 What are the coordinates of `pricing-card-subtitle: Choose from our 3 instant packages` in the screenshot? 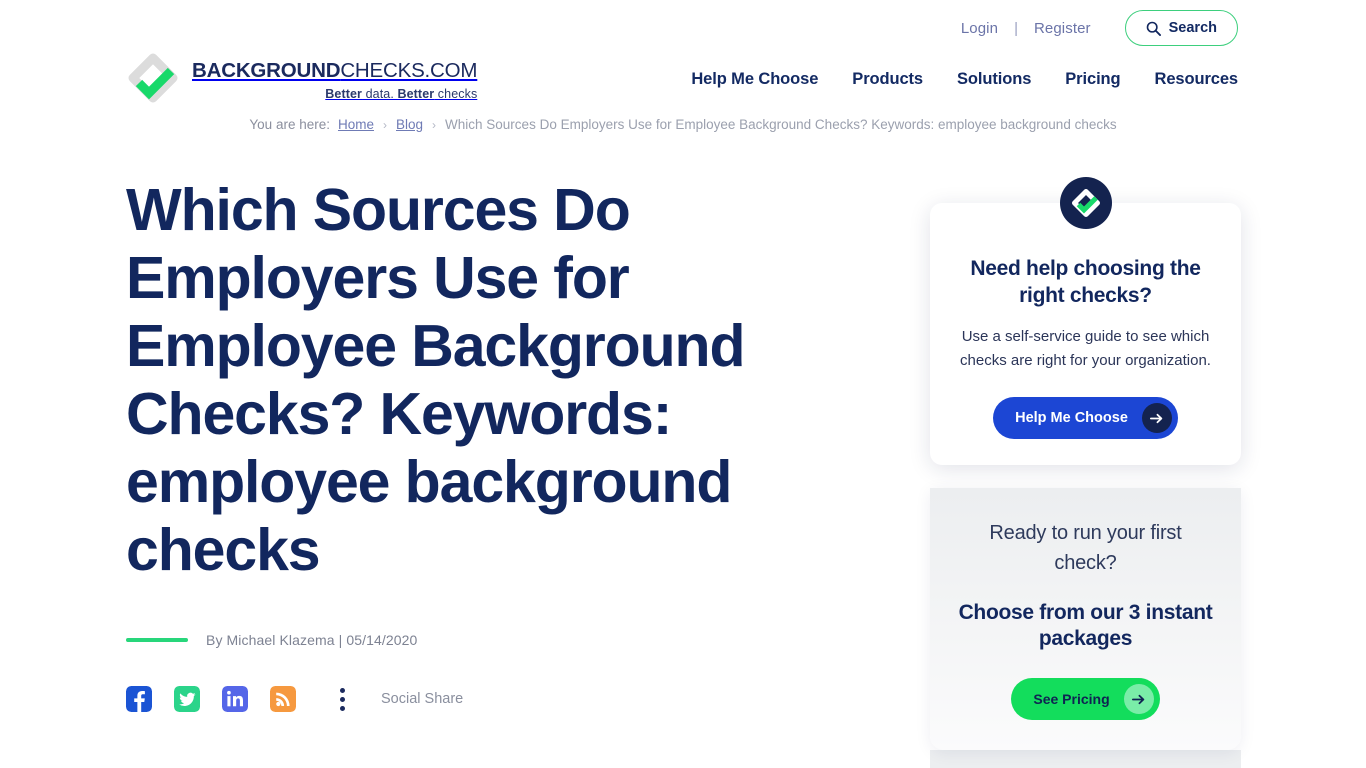 It's located at (1085, 625).